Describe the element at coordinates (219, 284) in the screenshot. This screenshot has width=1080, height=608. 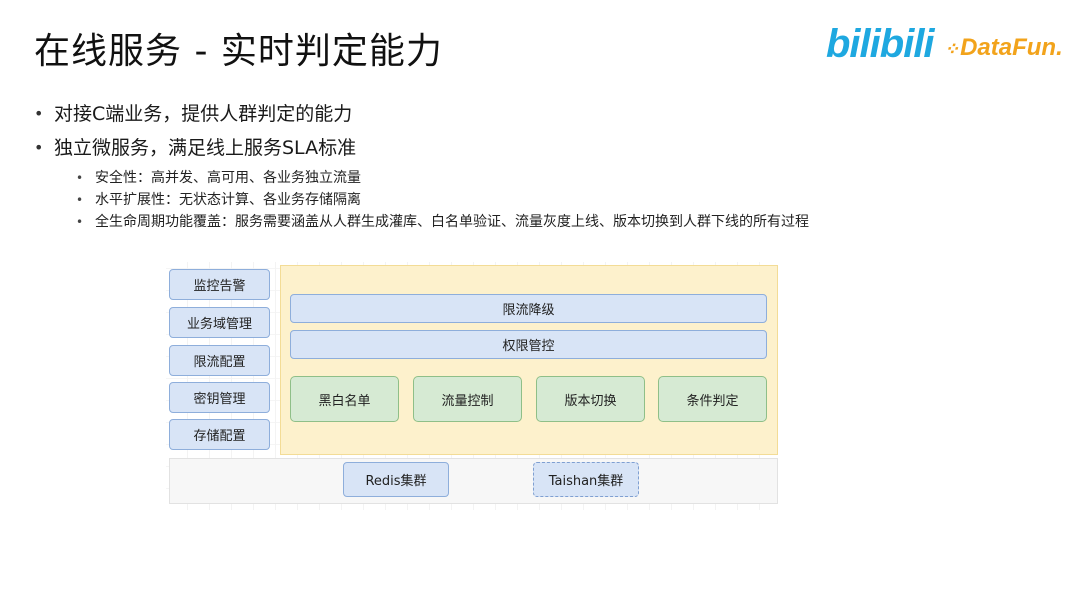
I see `left-box-monitor-alert: 监控告警` at that location.